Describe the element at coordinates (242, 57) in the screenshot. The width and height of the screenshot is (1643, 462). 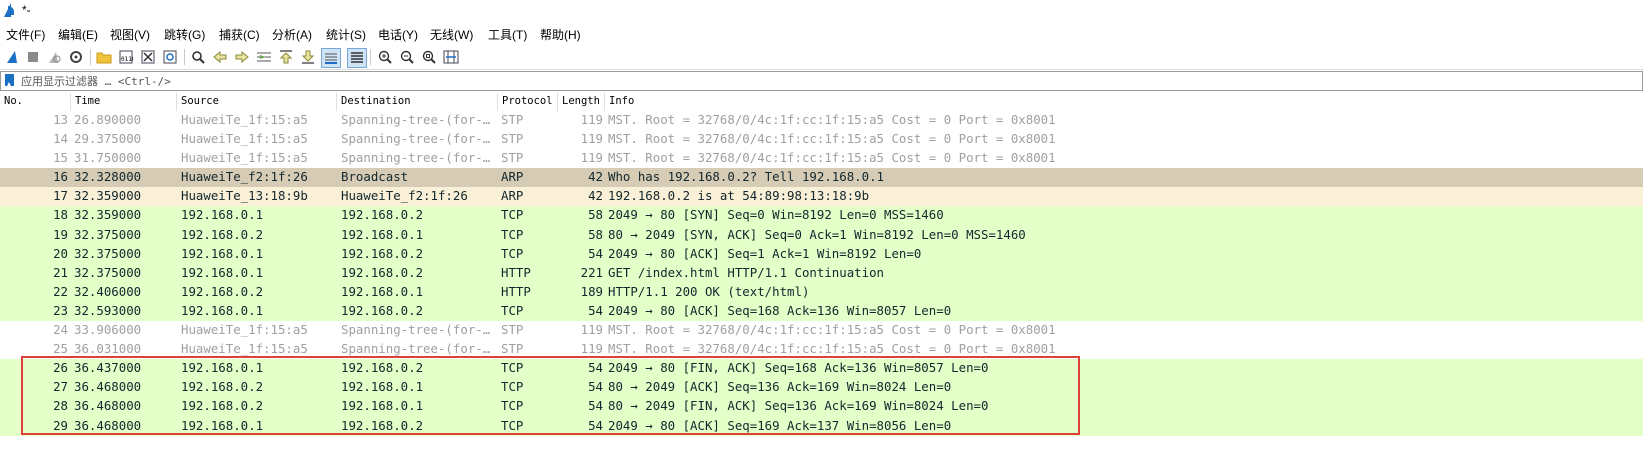
I see `forward-arrow-icon` at that location.